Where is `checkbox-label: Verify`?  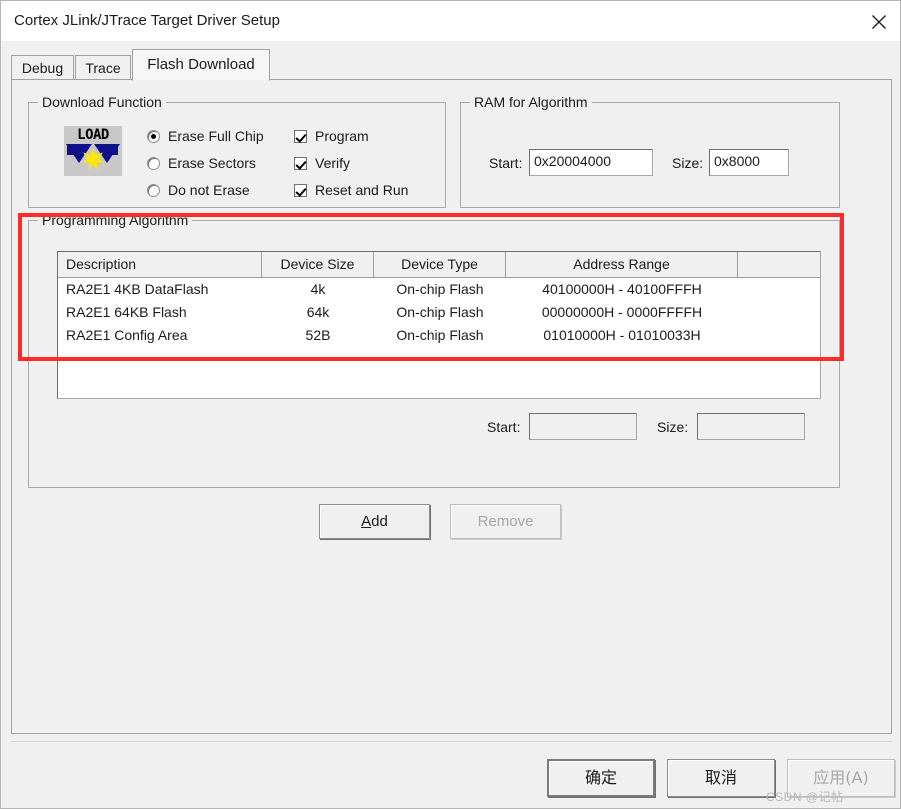
checkbox-label: Verify is located at coordinates (333, 163).